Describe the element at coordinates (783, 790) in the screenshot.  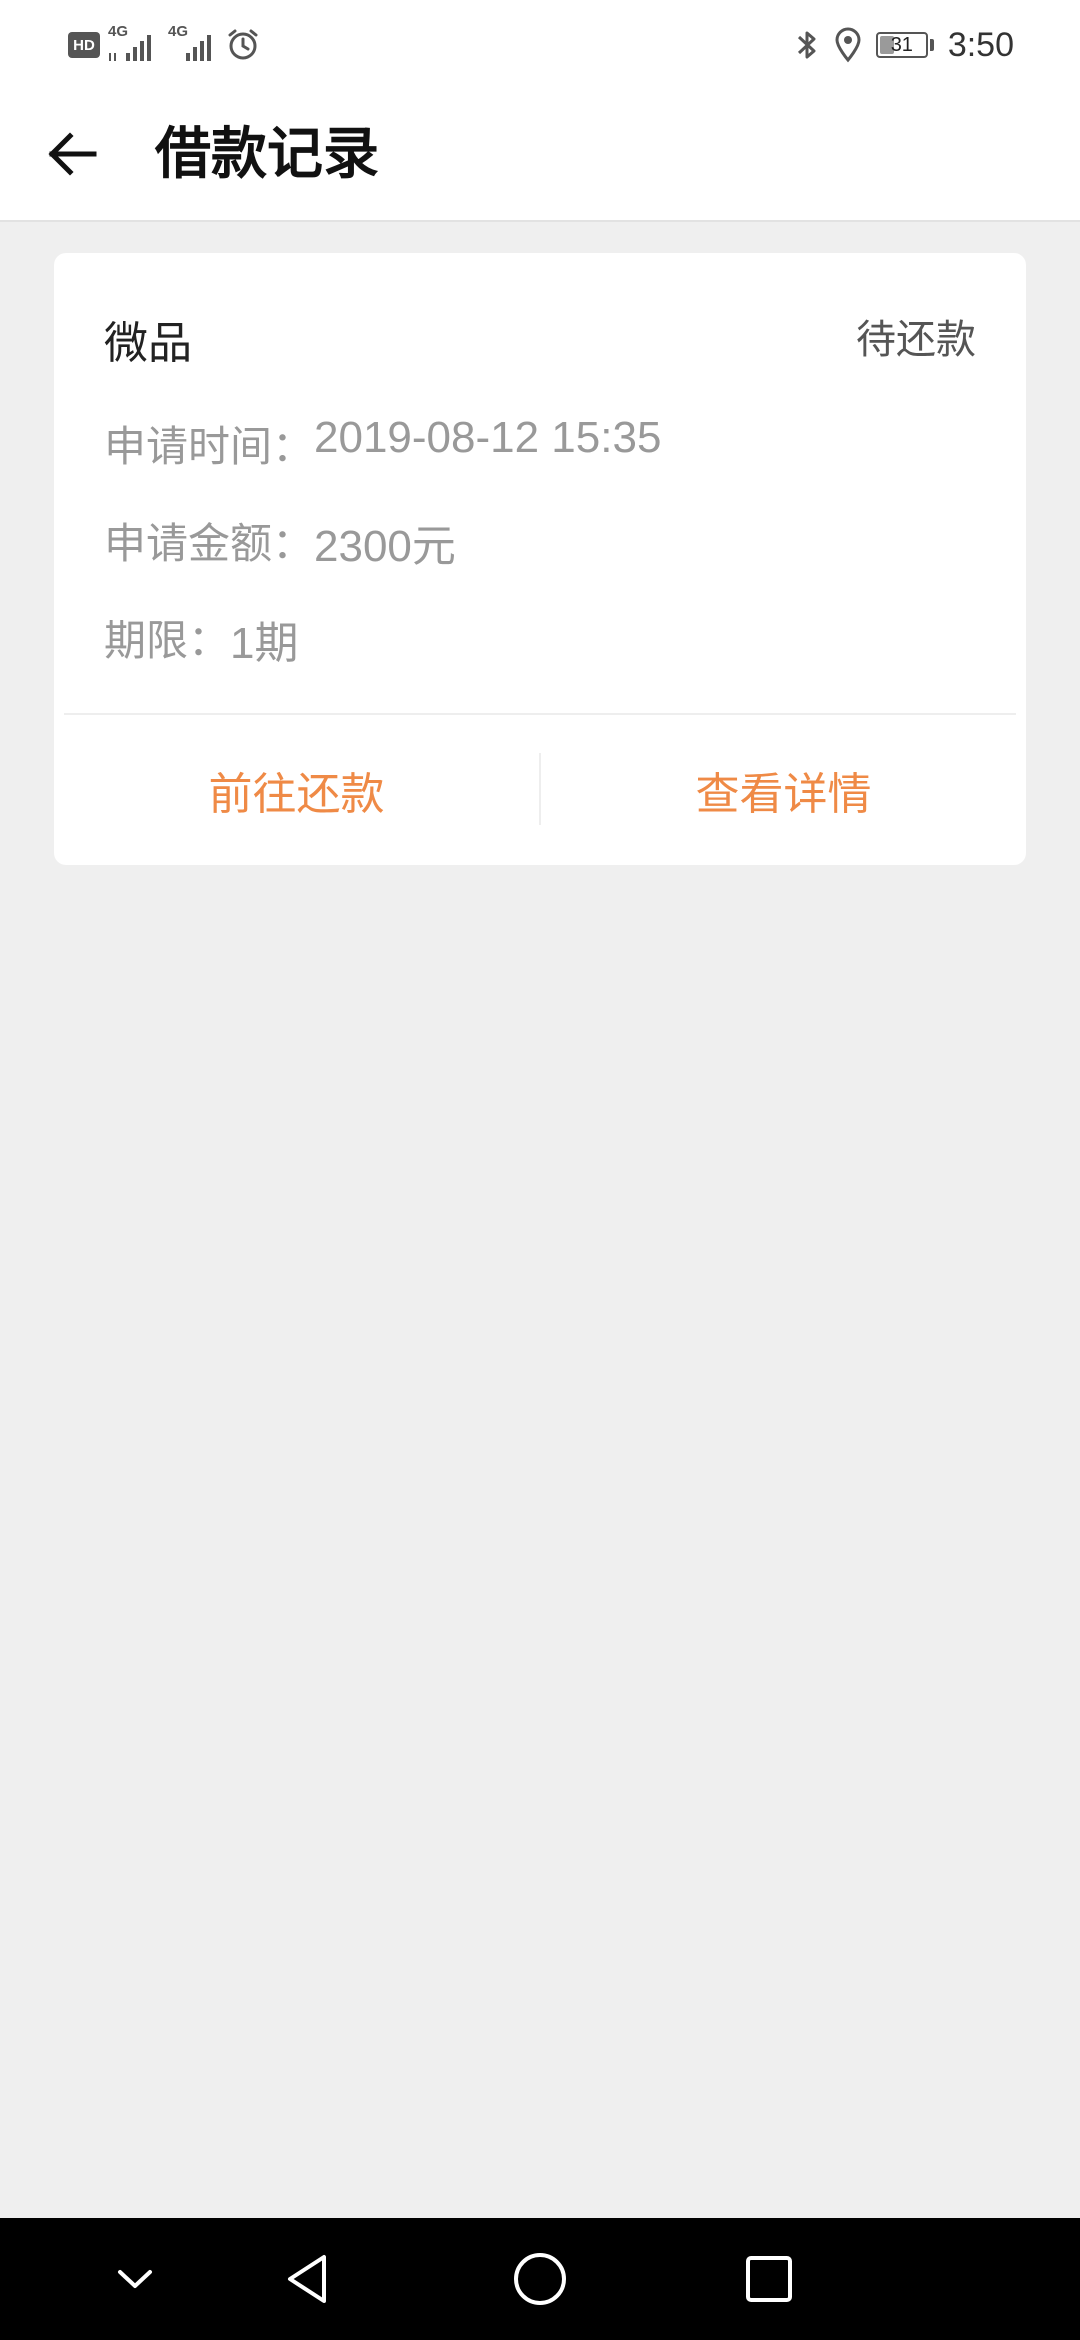
I see `view-details-button: 查看详情` at that location.